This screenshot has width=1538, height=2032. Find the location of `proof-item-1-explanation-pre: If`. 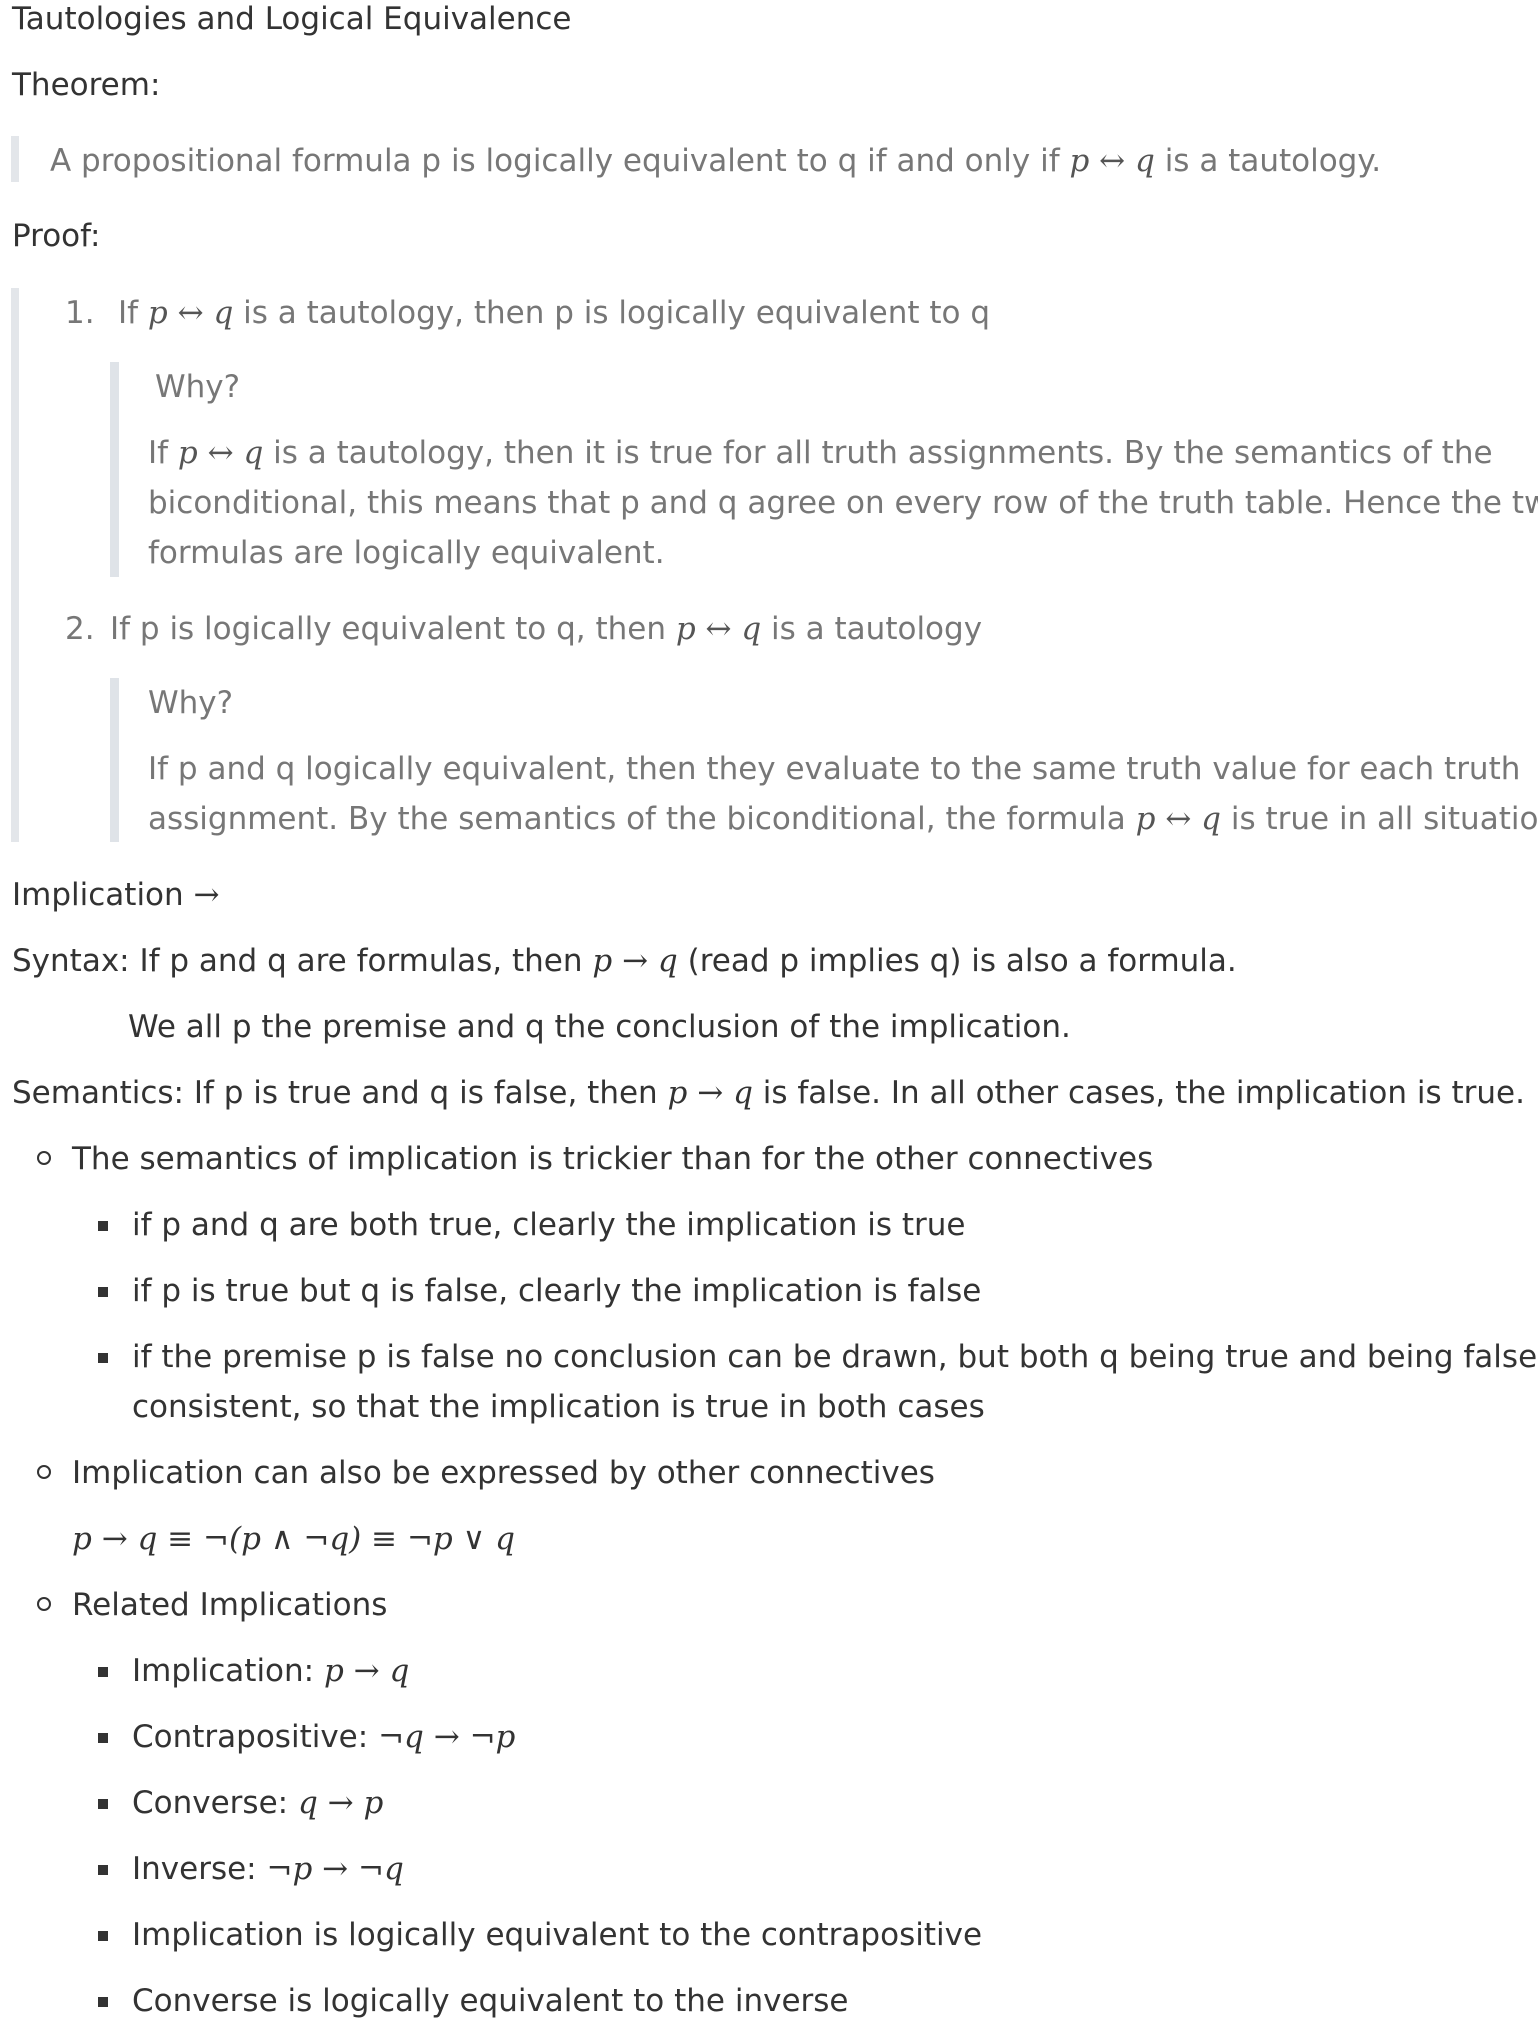

proof-item-1-explanation-pre: If is located at coordinates (163, 453).